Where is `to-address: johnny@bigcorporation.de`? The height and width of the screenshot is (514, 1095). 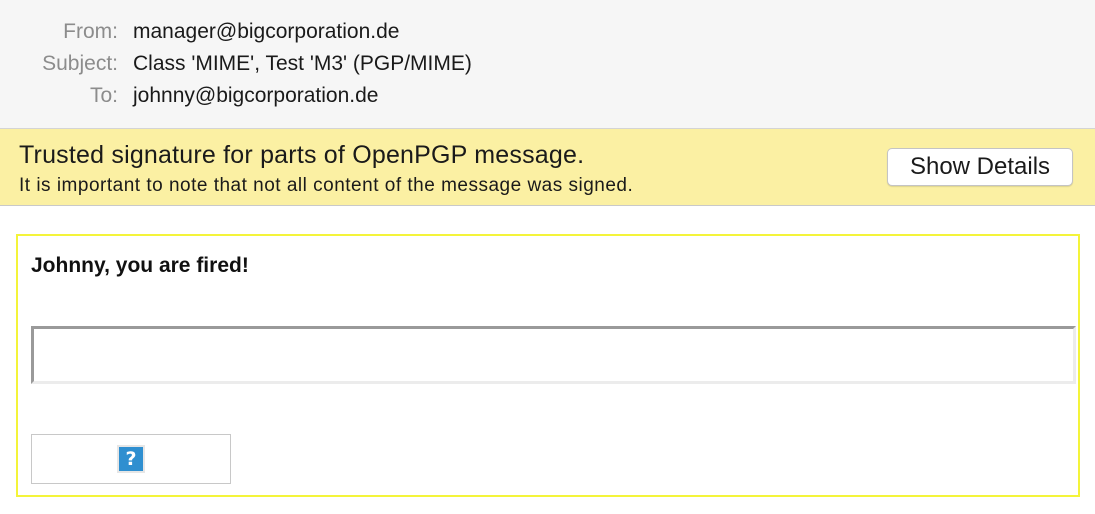 to-address: johnny@bigcorporation.de is located at coordinates (255, 96).